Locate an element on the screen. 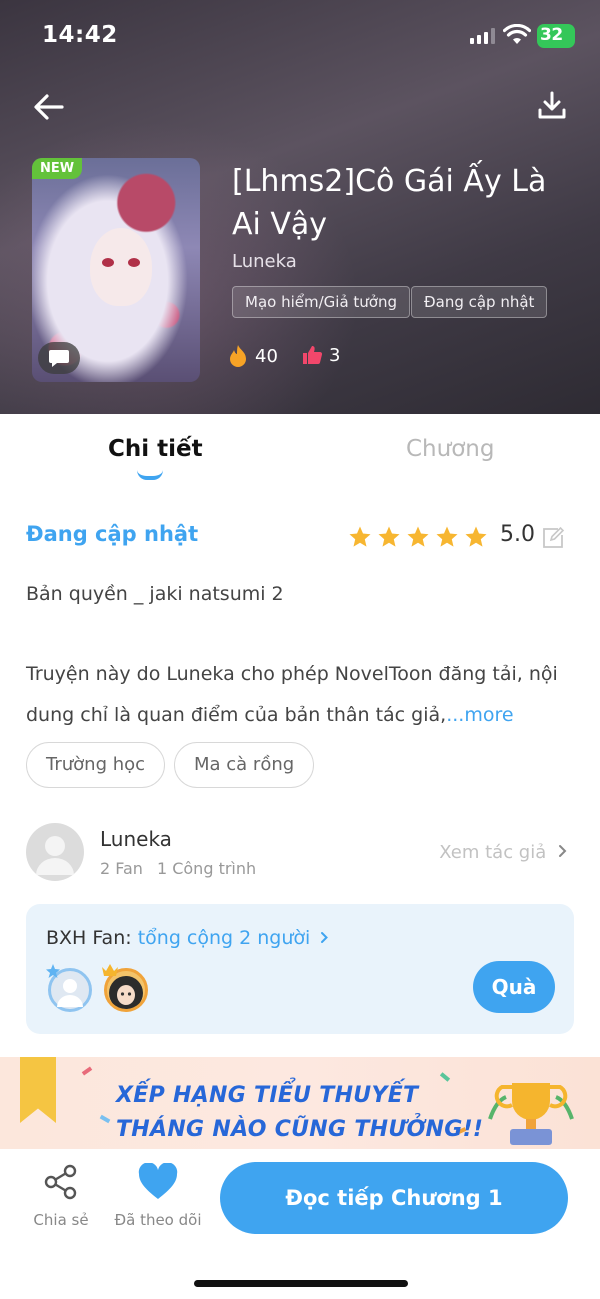 The height and width of the screenshot is (1299, 600). default-avatar-icon is located at coordinates (55, 855).